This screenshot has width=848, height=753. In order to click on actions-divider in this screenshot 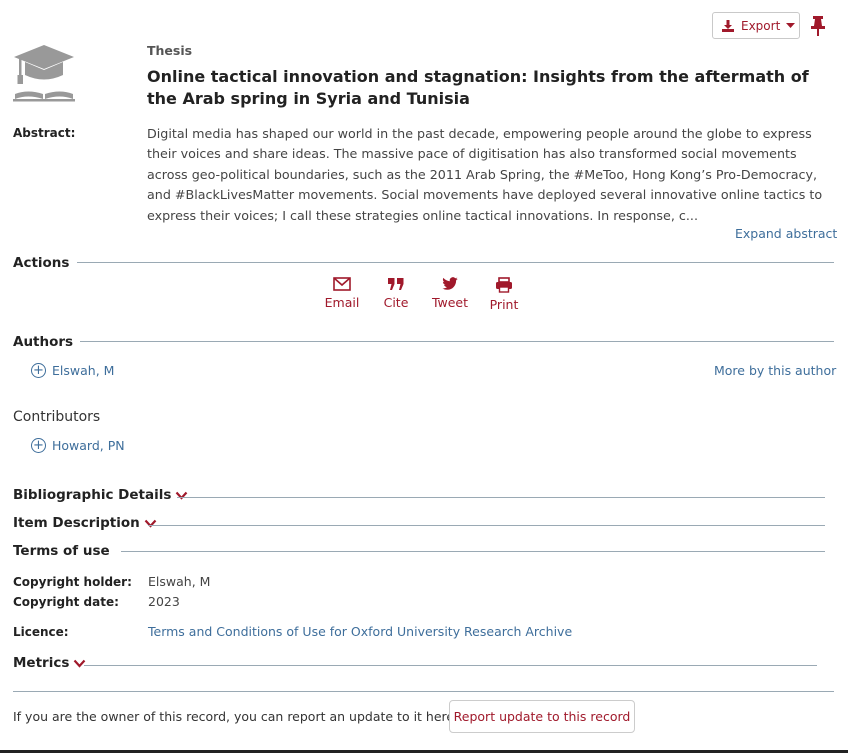, I will do `click(455, 262)`.